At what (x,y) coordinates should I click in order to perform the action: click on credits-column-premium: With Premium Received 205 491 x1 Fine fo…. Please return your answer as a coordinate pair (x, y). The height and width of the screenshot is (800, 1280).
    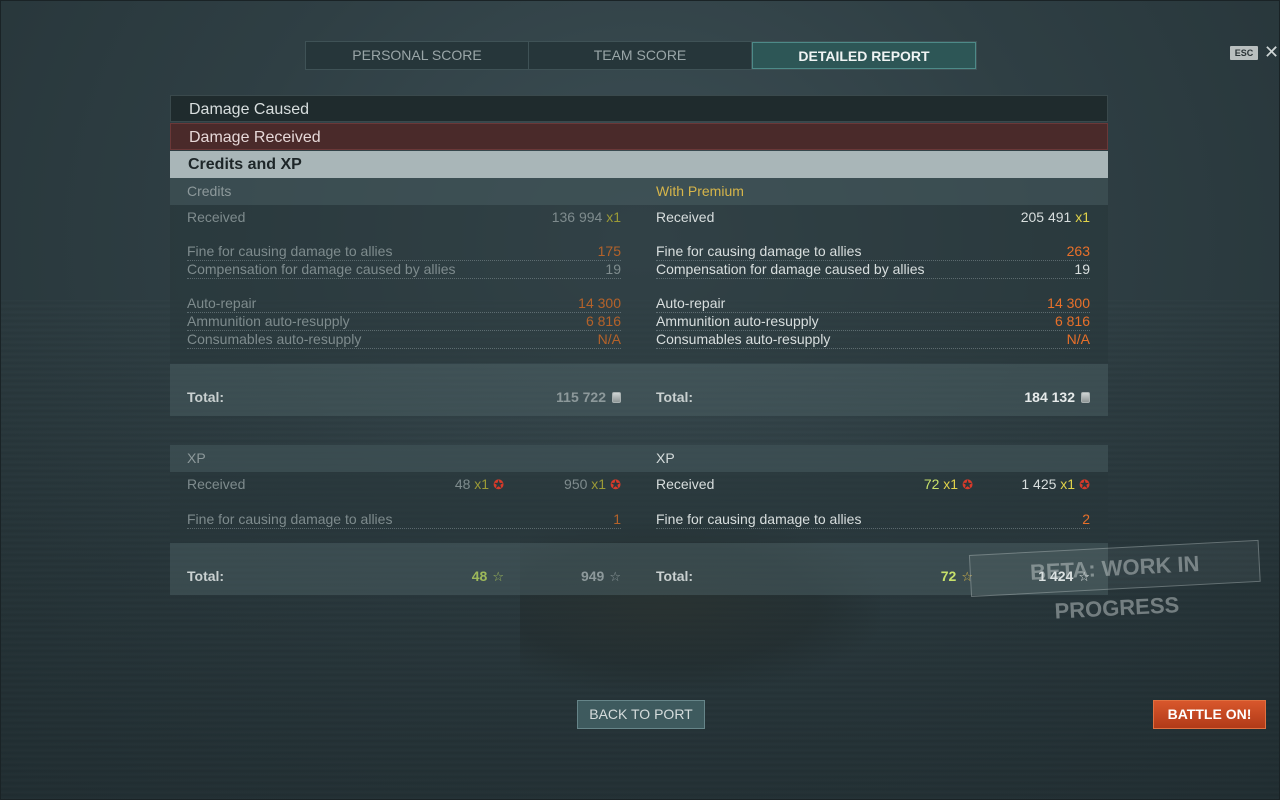
    Looking at the image, I should click on (873, 270).